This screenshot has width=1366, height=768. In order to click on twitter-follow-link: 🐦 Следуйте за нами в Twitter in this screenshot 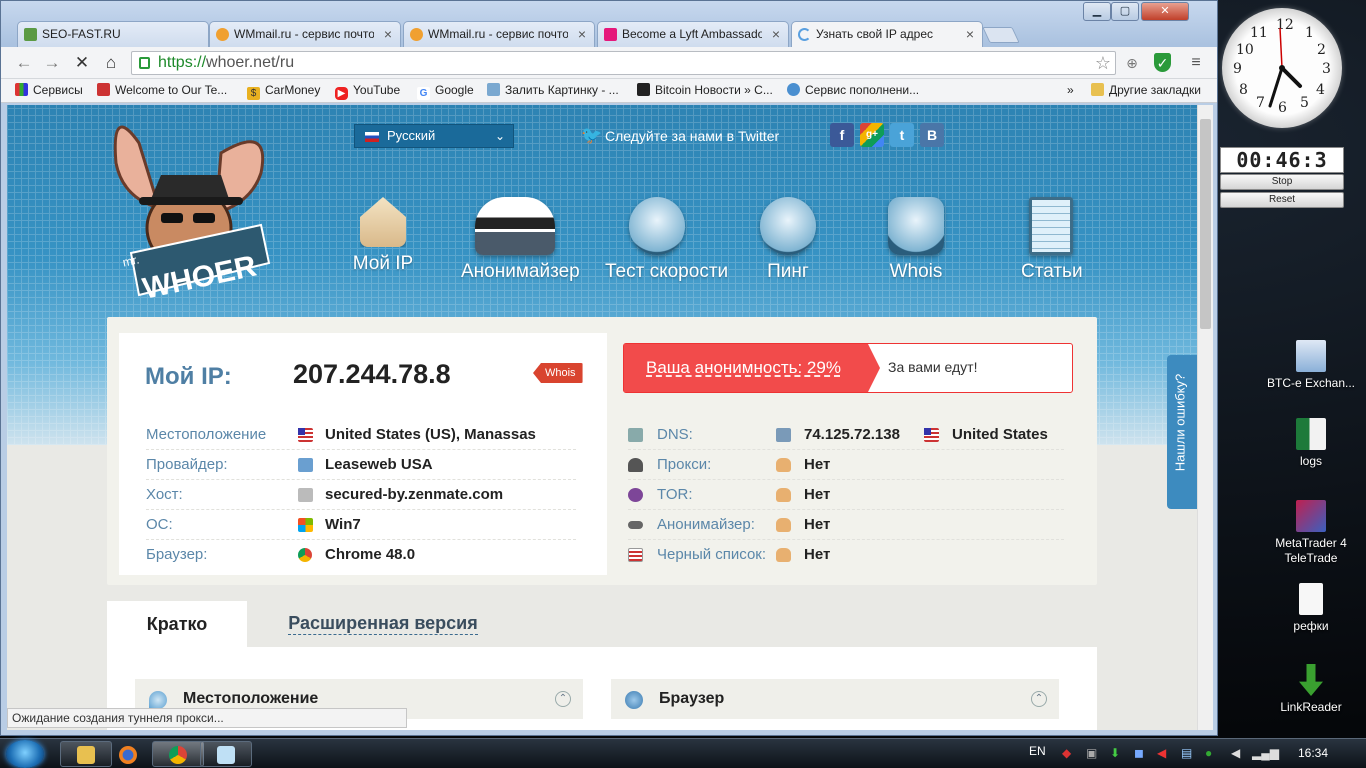, I will do `click(680, 136)`.